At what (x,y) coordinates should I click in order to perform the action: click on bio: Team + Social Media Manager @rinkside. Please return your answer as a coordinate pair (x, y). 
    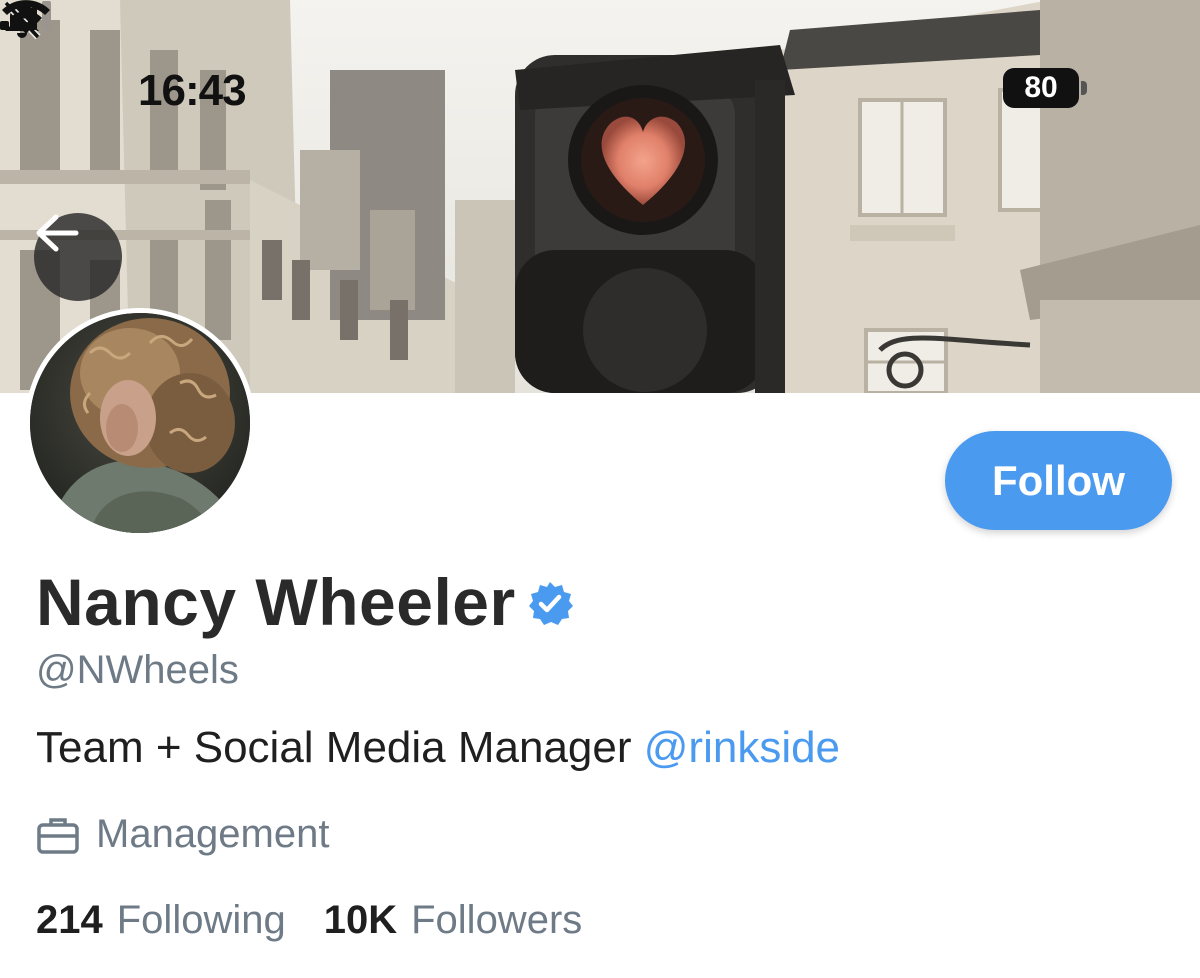
    Looking at the image, I should click on (438, 748).